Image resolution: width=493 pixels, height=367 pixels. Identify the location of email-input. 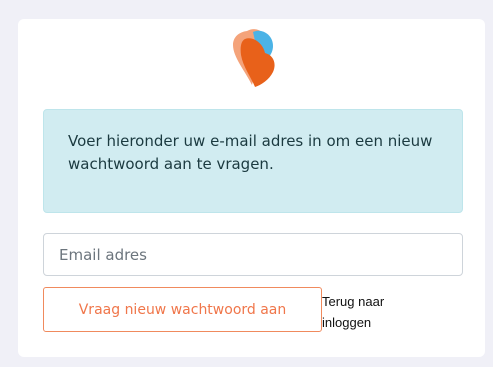
(253, 254).